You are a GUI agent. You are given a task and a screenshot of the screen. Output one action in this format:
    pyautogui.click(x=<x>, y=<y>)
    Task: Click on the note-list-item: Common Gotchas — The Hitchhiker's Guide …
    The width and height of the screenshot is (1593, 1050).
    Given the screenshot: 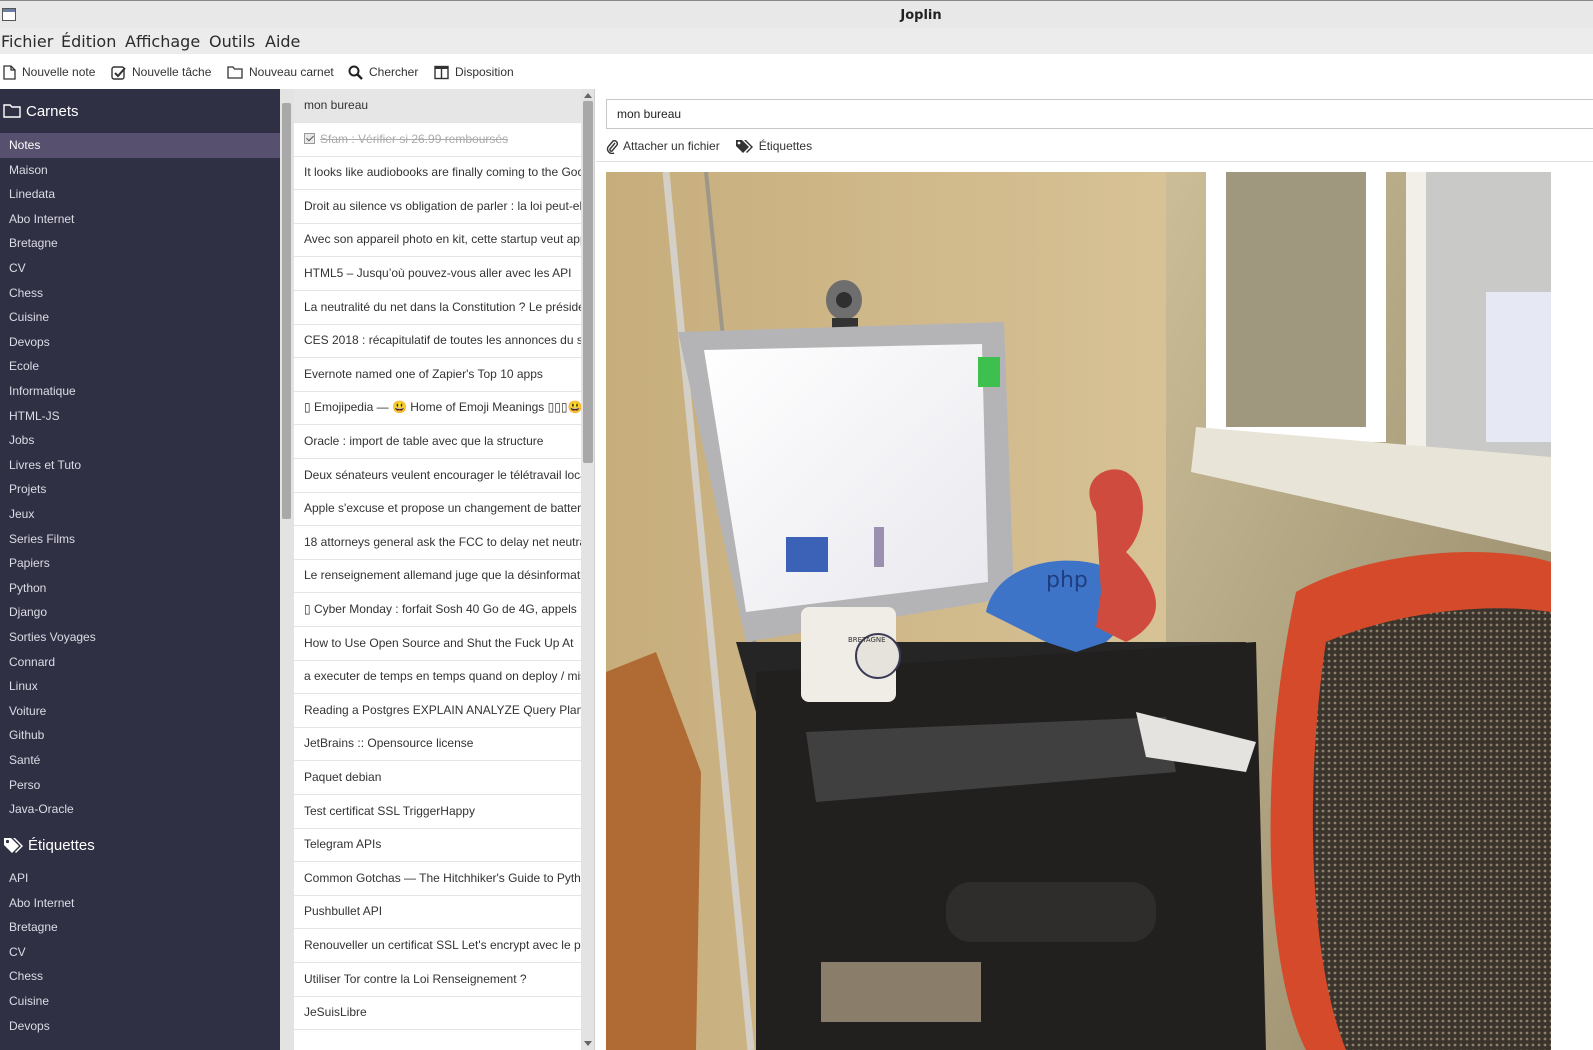 What is the action you would take?
    pyautogui.click(x=437, y=879)
    